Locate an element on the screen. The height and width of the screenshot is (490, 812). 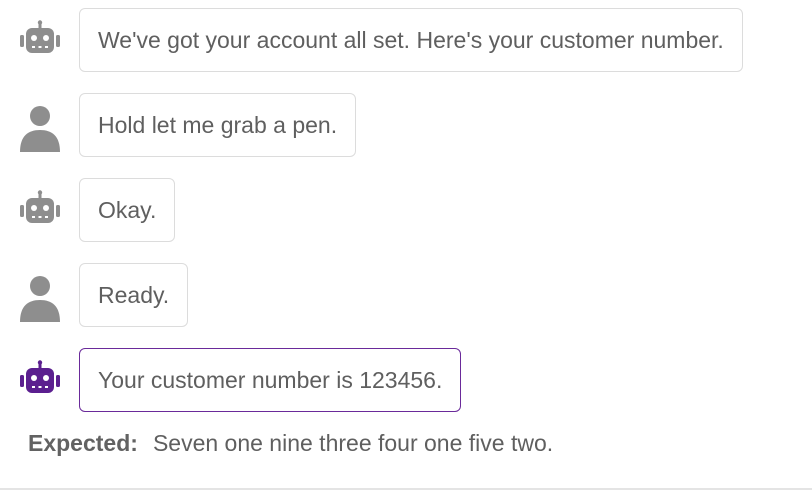
message-bubble: Ready. is located at coordinates (134, 295).